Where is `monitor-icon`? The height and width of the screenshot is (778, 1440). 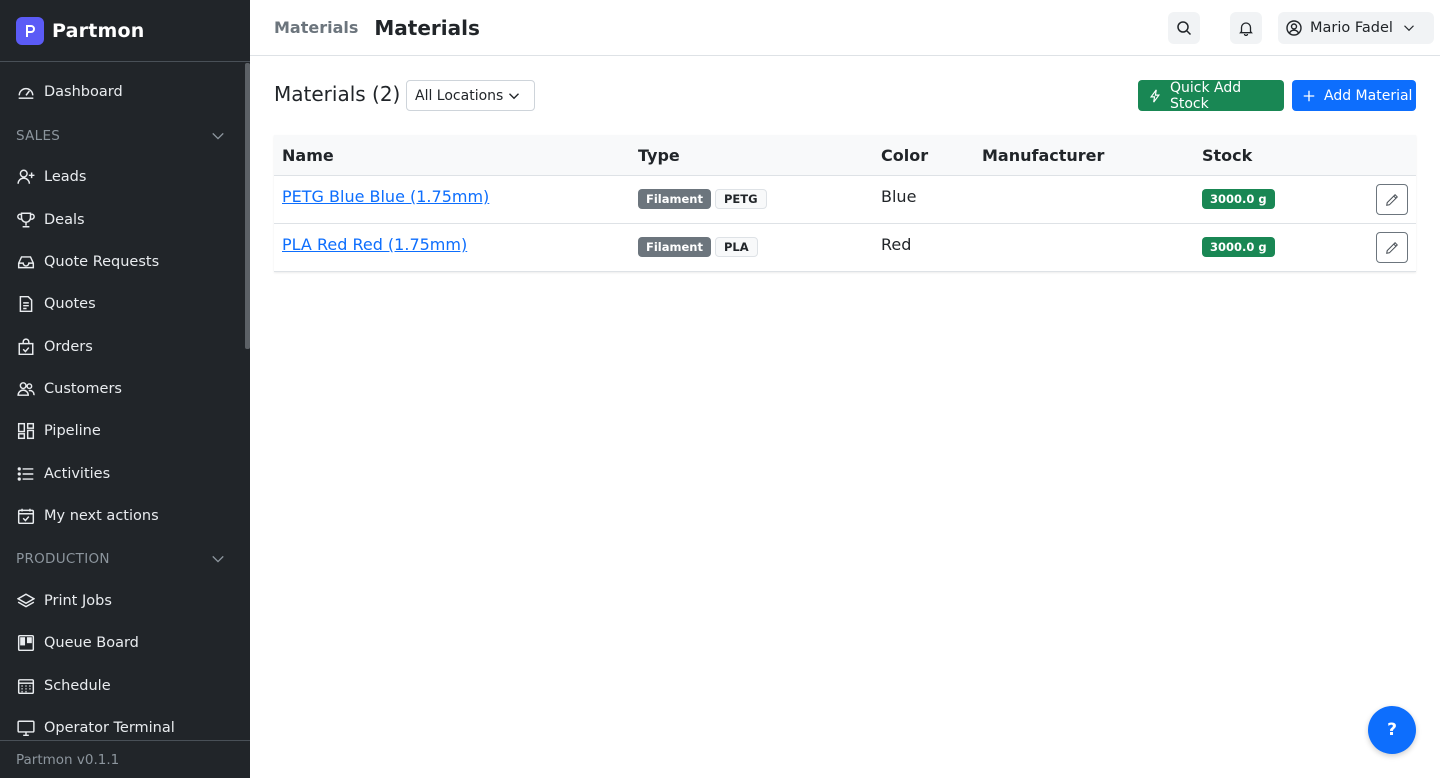 monitor-icon is located at coordinates (26, 728).